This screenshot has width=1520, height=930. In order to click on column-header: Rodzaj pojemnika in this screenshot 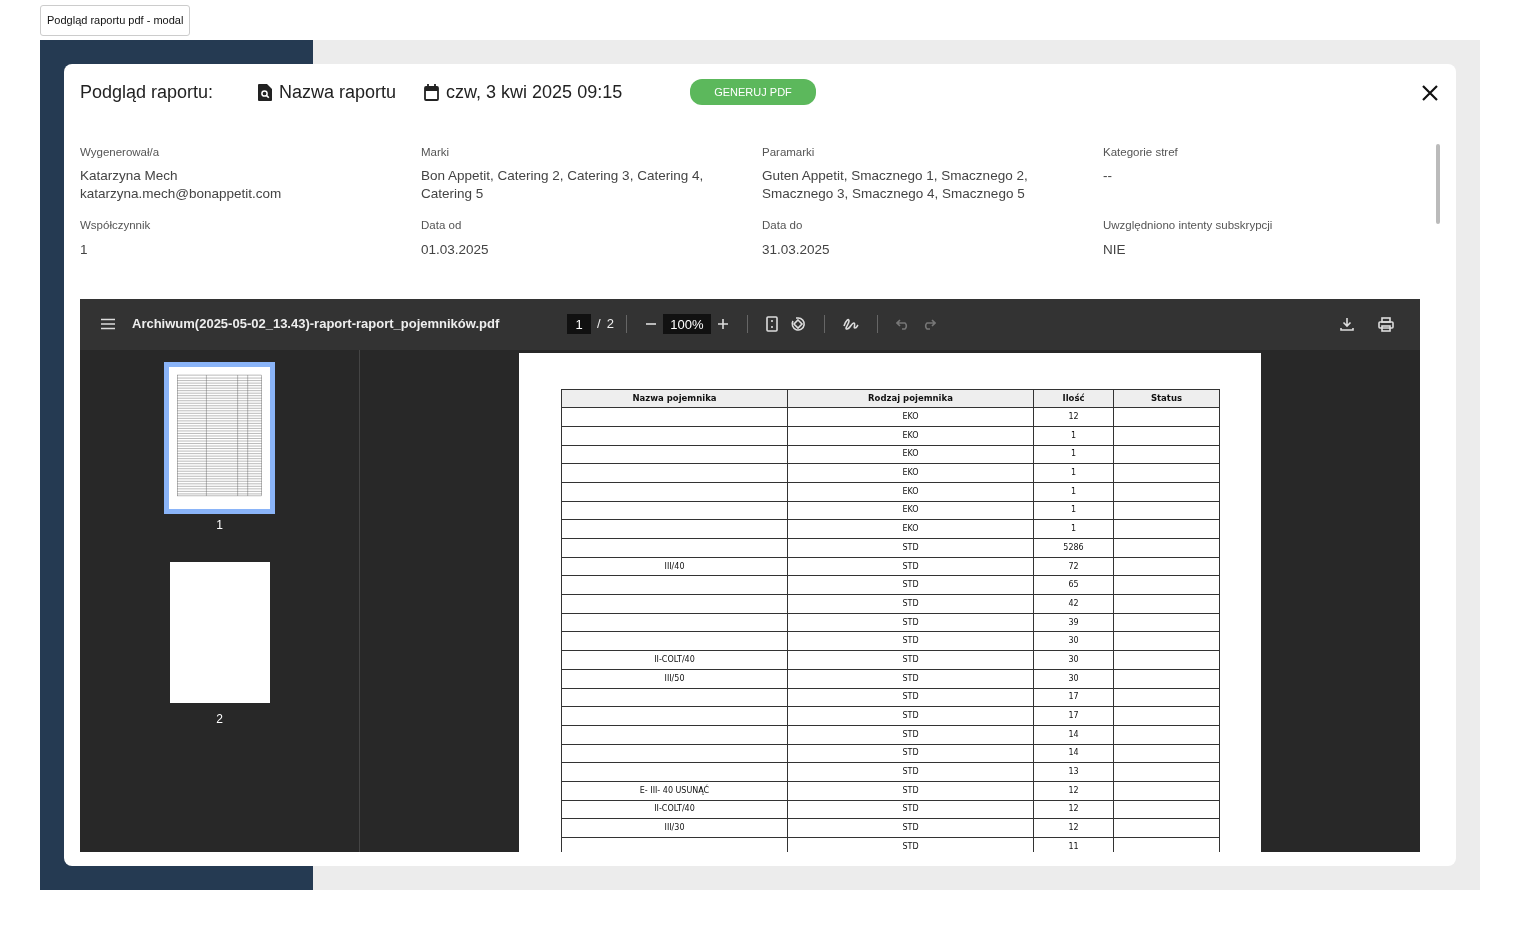, I will do `click(910, 398)`.